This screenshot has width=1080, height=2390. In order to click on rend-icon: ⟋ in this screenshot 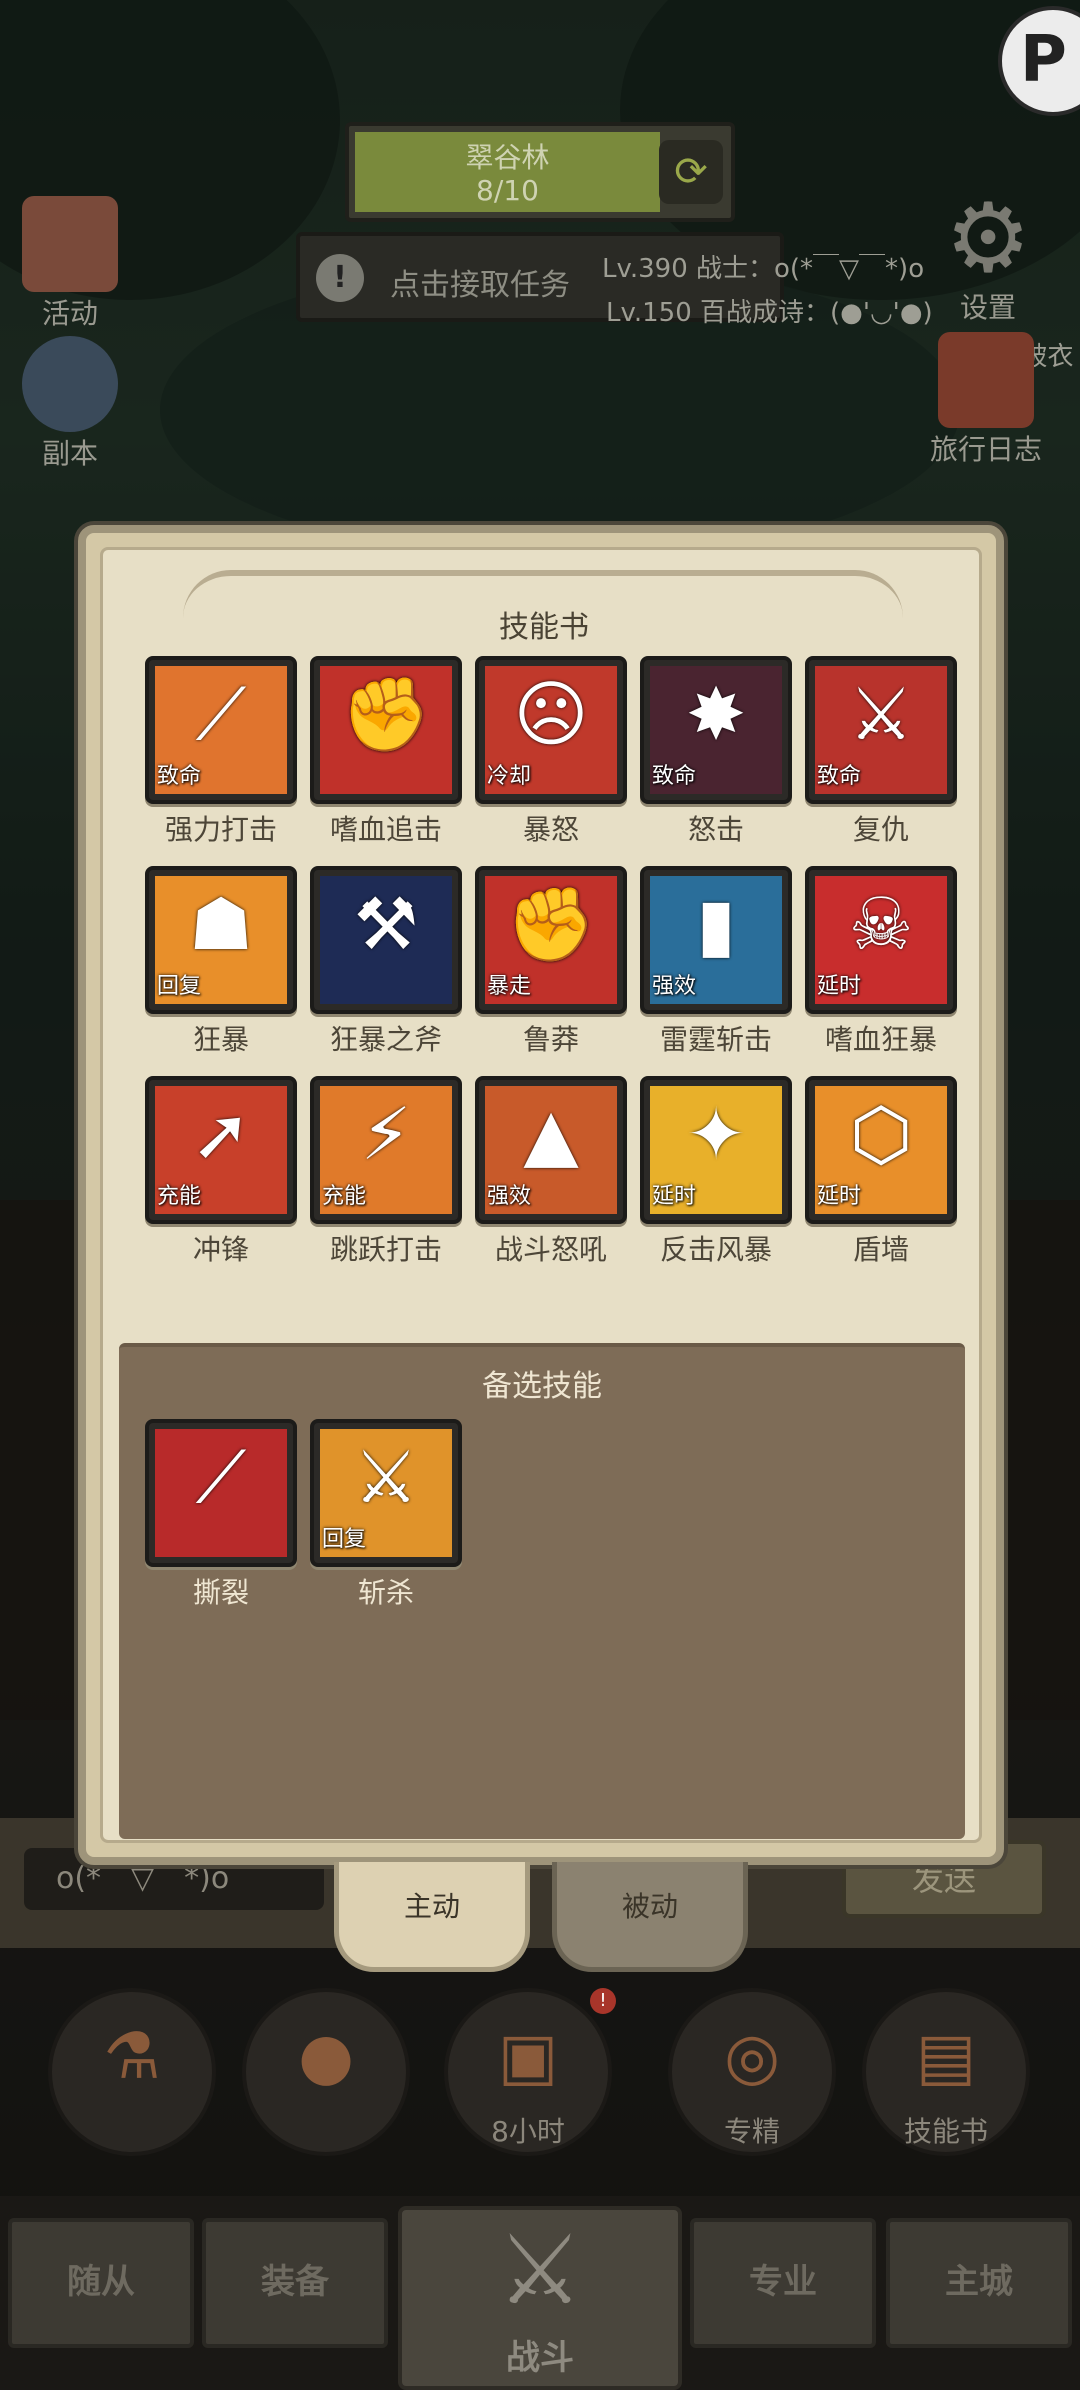, I will do `click(221, 1493)`.